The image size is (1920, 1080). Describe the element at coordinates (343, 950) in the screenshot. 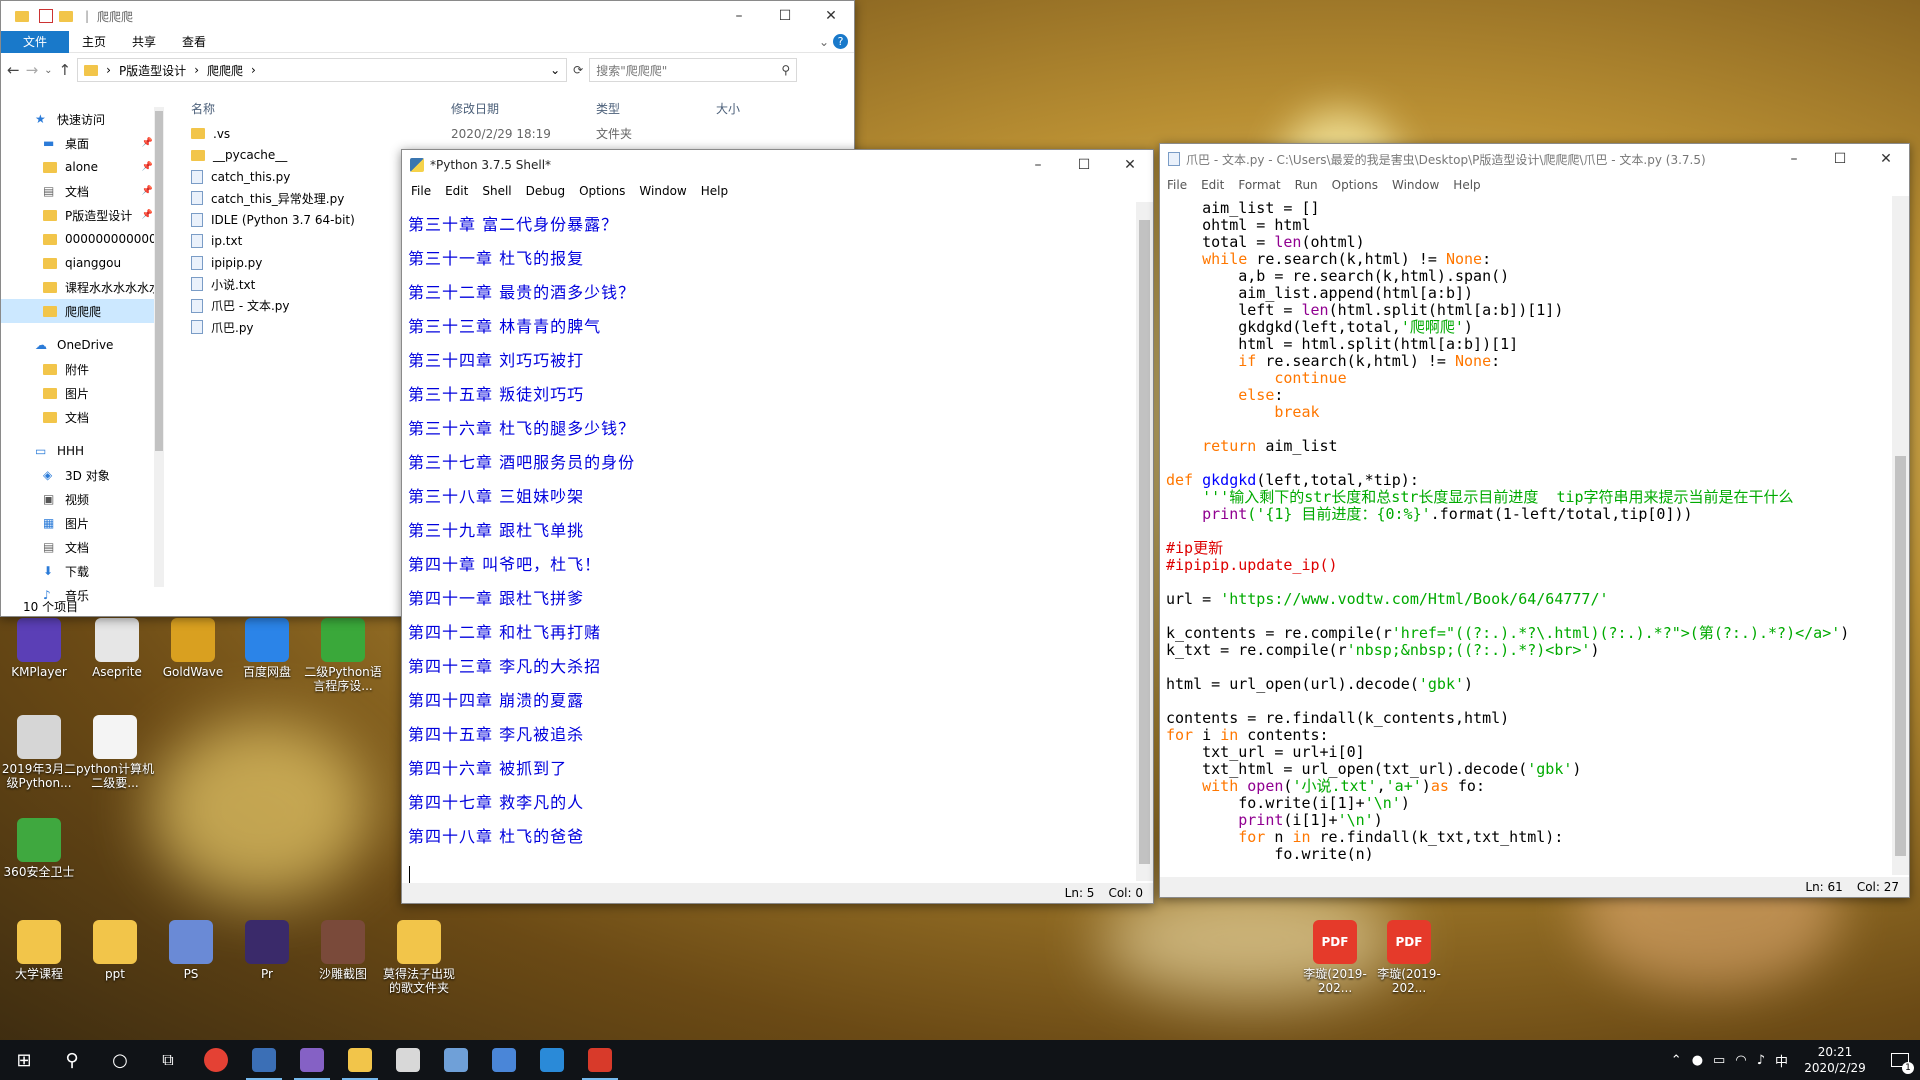

I see `desktop-icon: 沙雕截图` at that location.